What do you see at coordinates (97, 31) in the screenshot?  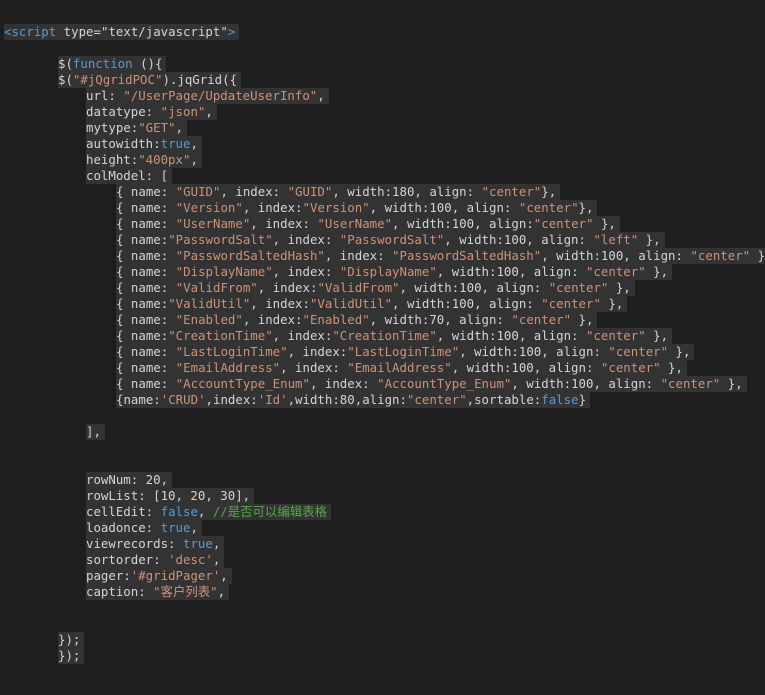 I see `code-token: =` at bounding box center [97, 31].